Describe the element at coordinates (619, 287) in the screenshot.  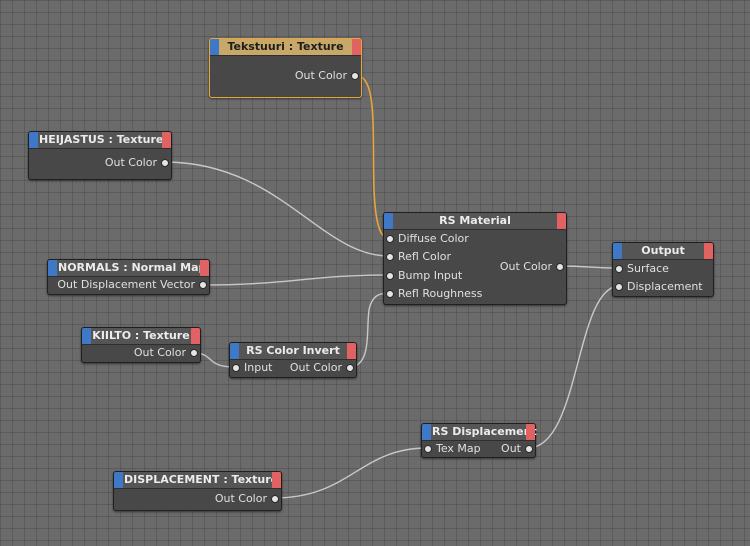
I see `input-port-displacement` at that location.